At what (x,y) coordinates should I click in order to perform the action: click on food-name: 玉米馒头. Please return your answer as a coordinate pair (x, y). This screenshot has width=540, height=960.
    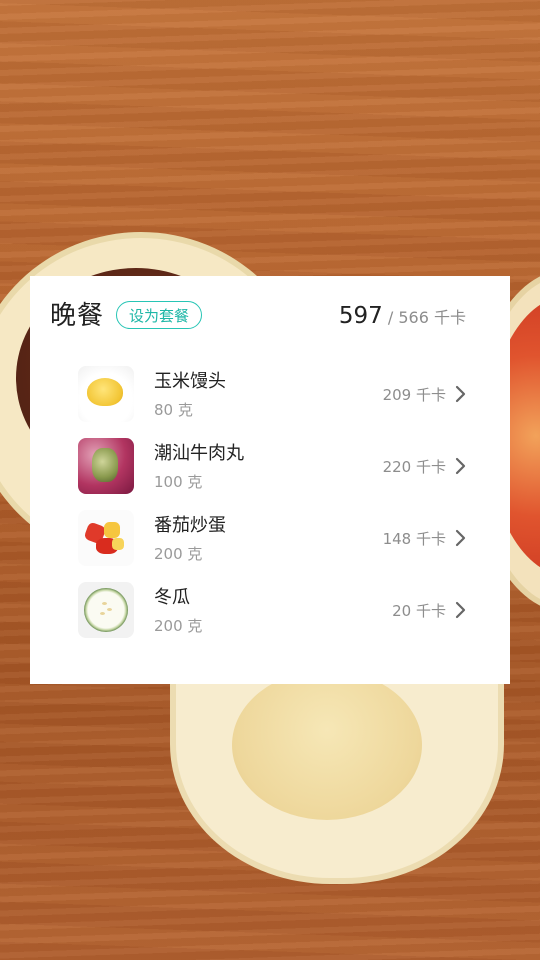
    Looking at the image, I should click on (190, 381).